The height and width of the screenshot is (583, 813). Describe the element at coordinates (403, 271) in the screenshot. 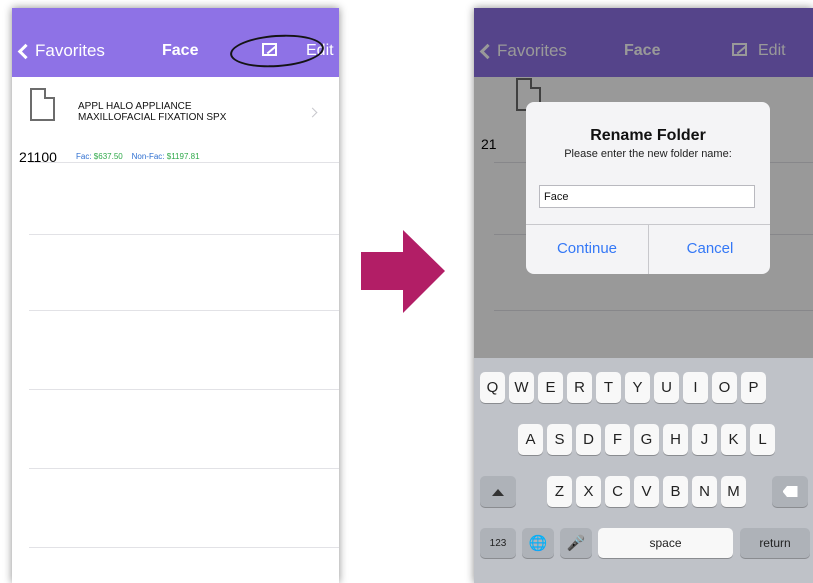

I see `transition-arrow-icon` at that location.